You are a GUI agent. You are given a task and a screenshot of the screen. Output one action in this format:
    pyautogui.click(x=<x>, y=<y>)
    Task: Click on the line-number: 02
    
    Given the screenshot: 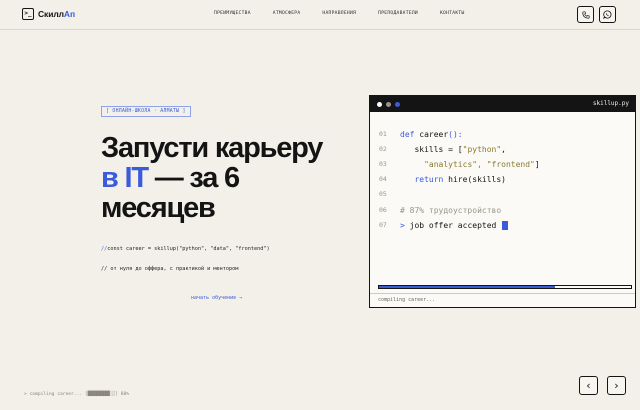 What is the action you would take?
    pyautogui.click(x=383, y=149)
    